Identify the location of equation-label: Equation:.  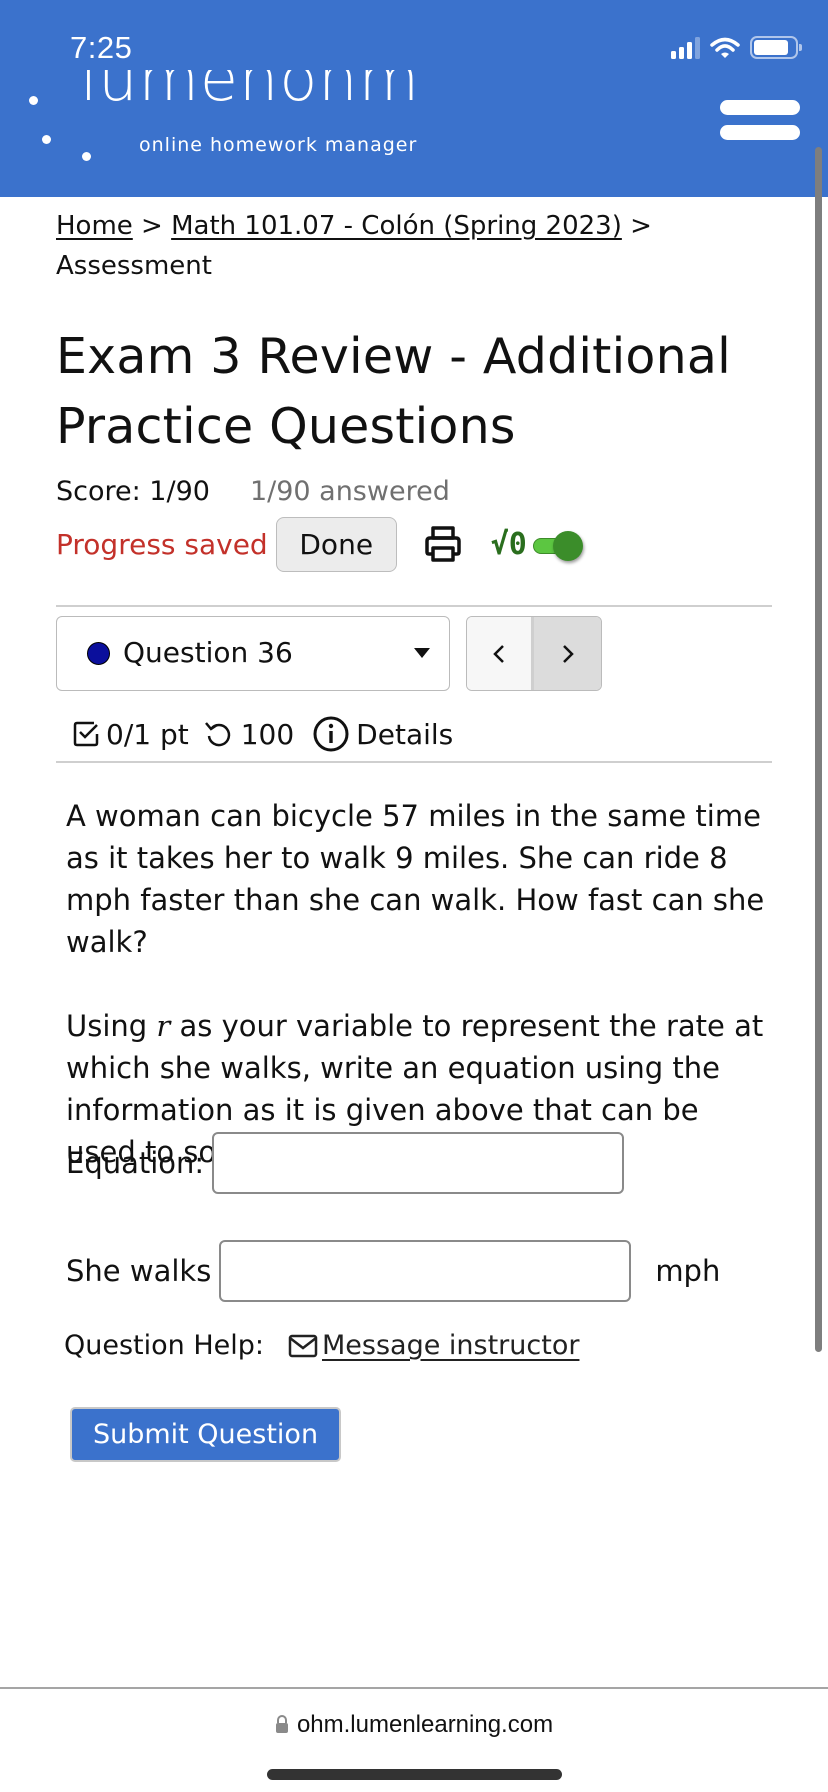
(135, 1163).